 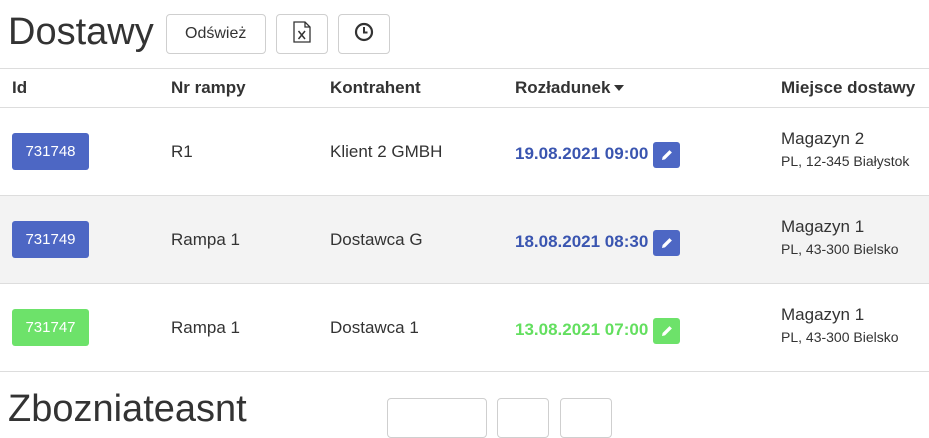 What do you see at coordinates (848, 88) in the screenshot?
I see `column-header-delivery-place: Miejsce dostawy` at bounding box center [848, 88].